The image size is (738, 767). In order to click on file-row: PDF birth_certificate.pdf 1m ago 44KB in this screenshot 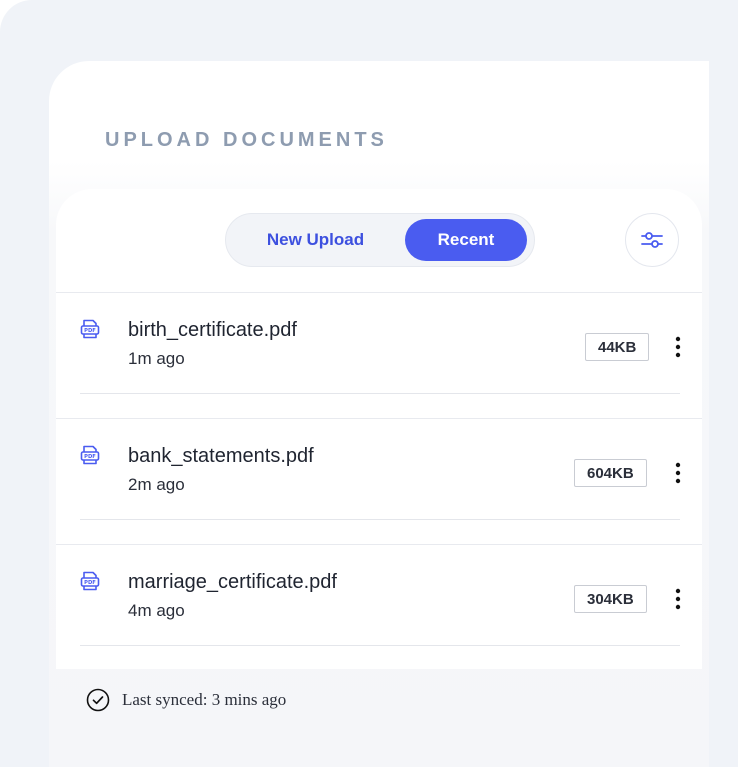, I will do `click(379, 356)`.